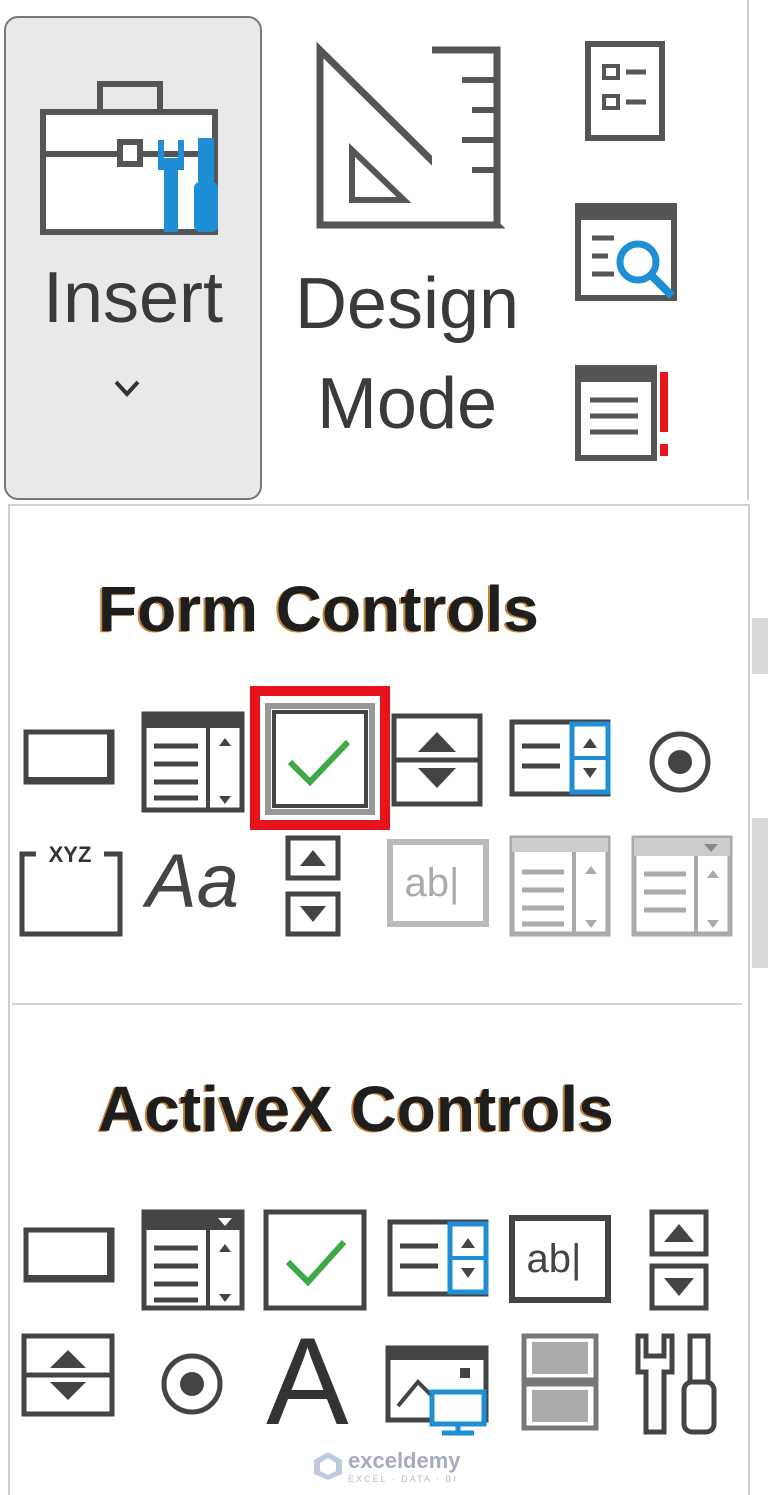  I want to click on menu-right-border, so click(749, 999).